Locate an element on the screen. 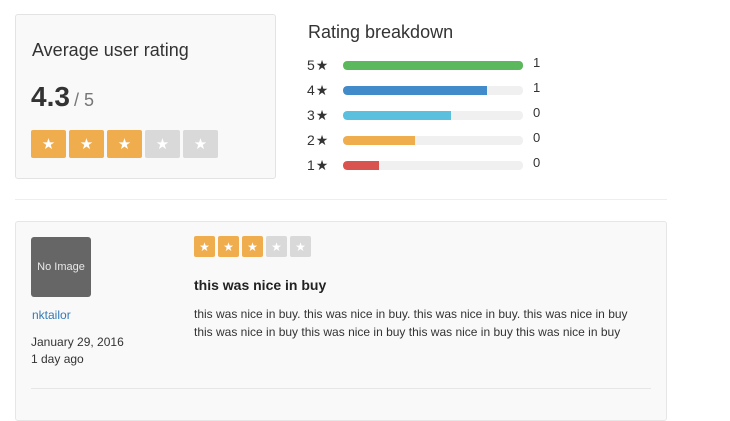 The height and width of the screenshot is (421, 730). breakdown-label: 2★ is located at coordinates (317, 140).